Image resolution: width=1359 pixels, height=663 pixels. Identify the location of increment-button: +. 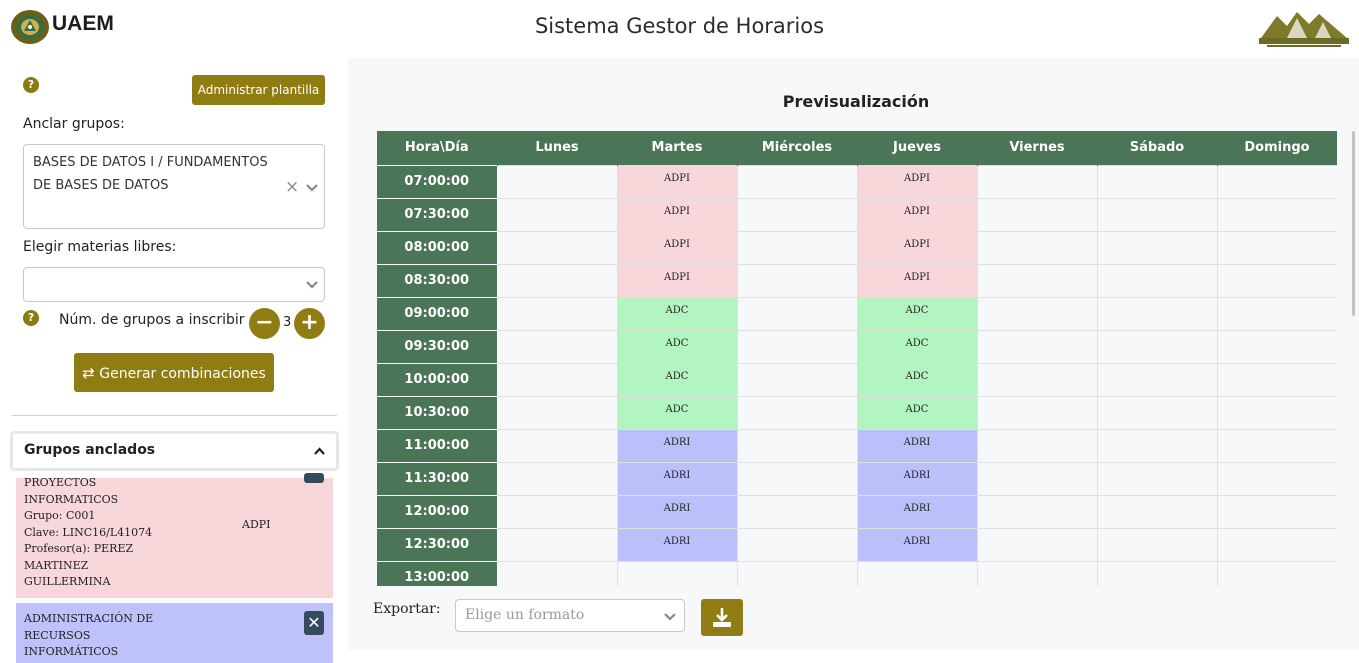
(309, 323).